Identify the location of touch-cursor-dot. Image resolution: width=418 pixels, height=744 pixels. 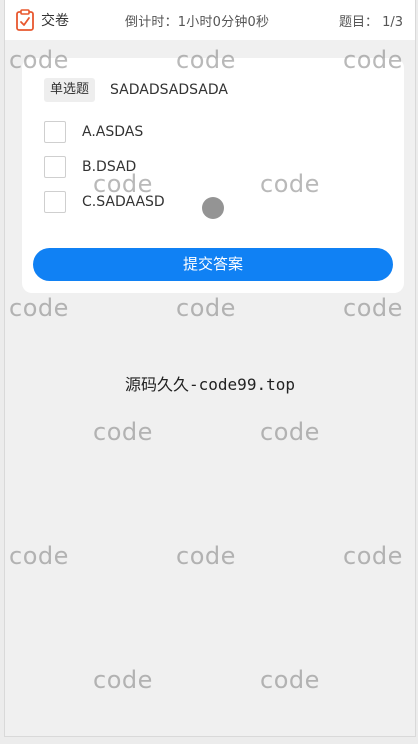
(213, 208).